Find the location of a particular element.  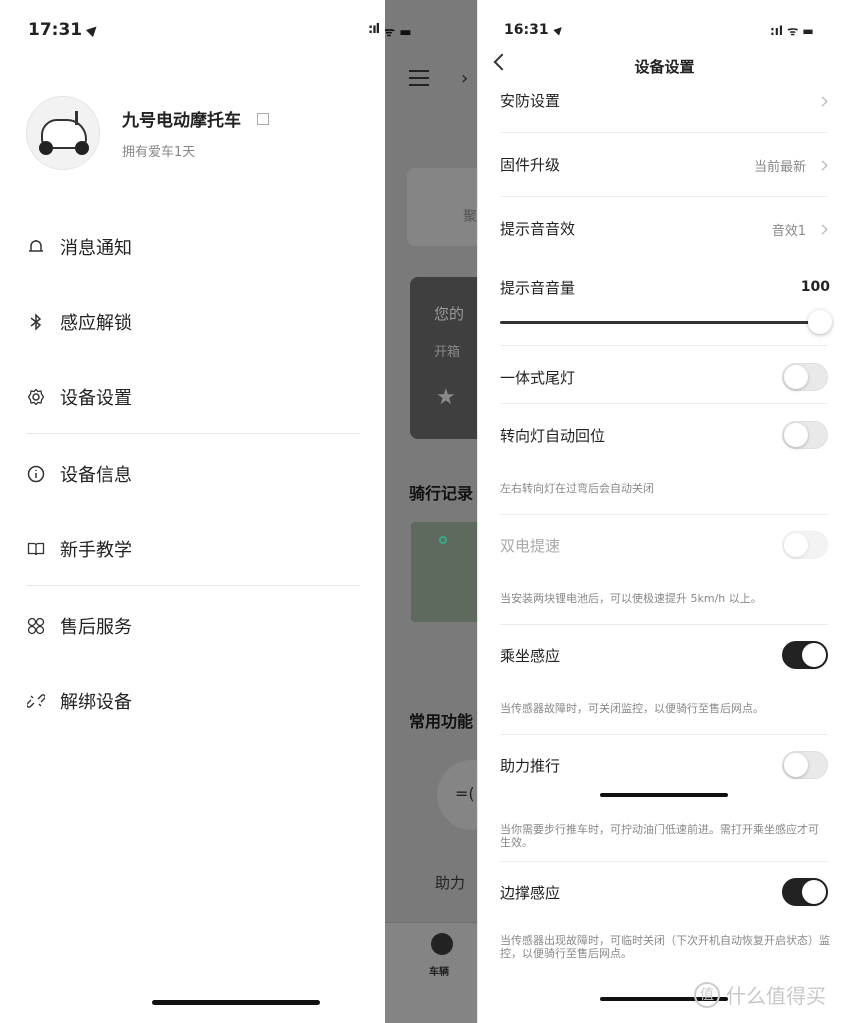

profile-info: 九号电动摩托车 拥有爱车1天 is located at coordinates (195, 133).